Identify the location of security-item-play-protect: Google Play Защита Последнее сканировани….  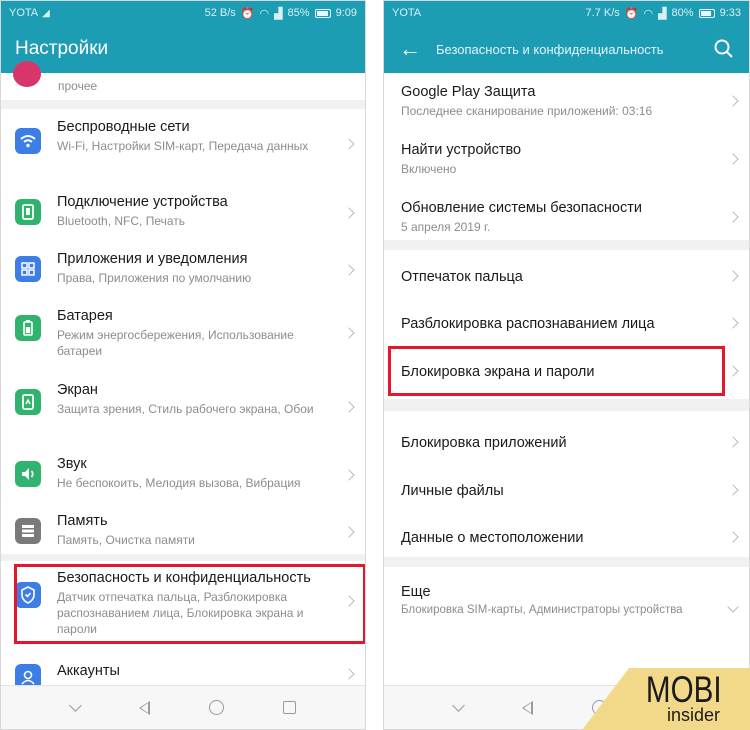
(566, 101).